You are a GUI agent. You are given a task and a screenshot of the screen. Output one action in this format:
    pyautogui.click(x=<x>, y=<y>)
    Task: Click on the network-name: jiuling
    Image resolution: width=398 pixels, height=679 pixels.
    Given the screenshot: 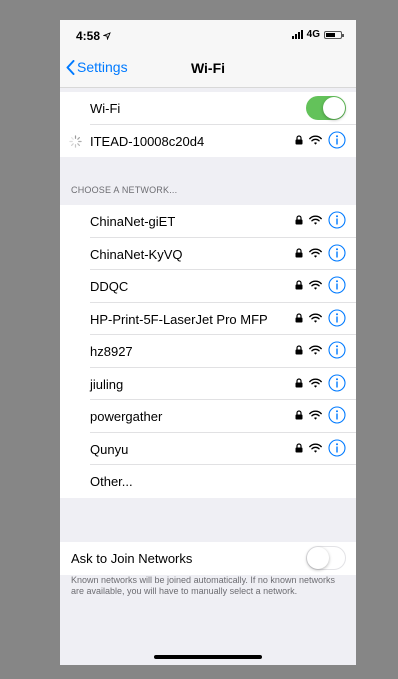 What is the action you would take?
    pyautogui.click(x=107, y=384)
    